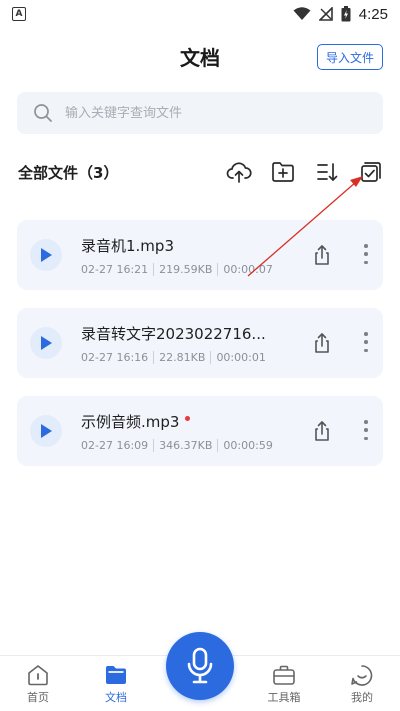 This screenshot has width=400, height=711. I want to click on nav-item-documents: 文档, so click(116, 684).